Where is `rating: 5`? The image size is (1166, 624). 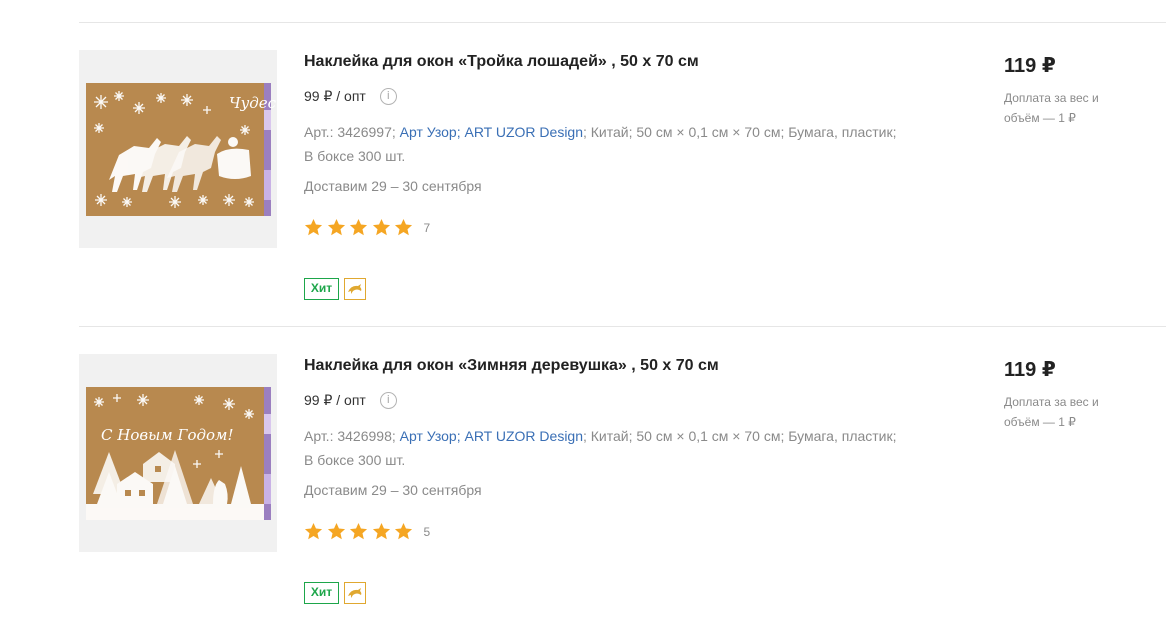
rating: 5 is located at coordinates (367, 531).